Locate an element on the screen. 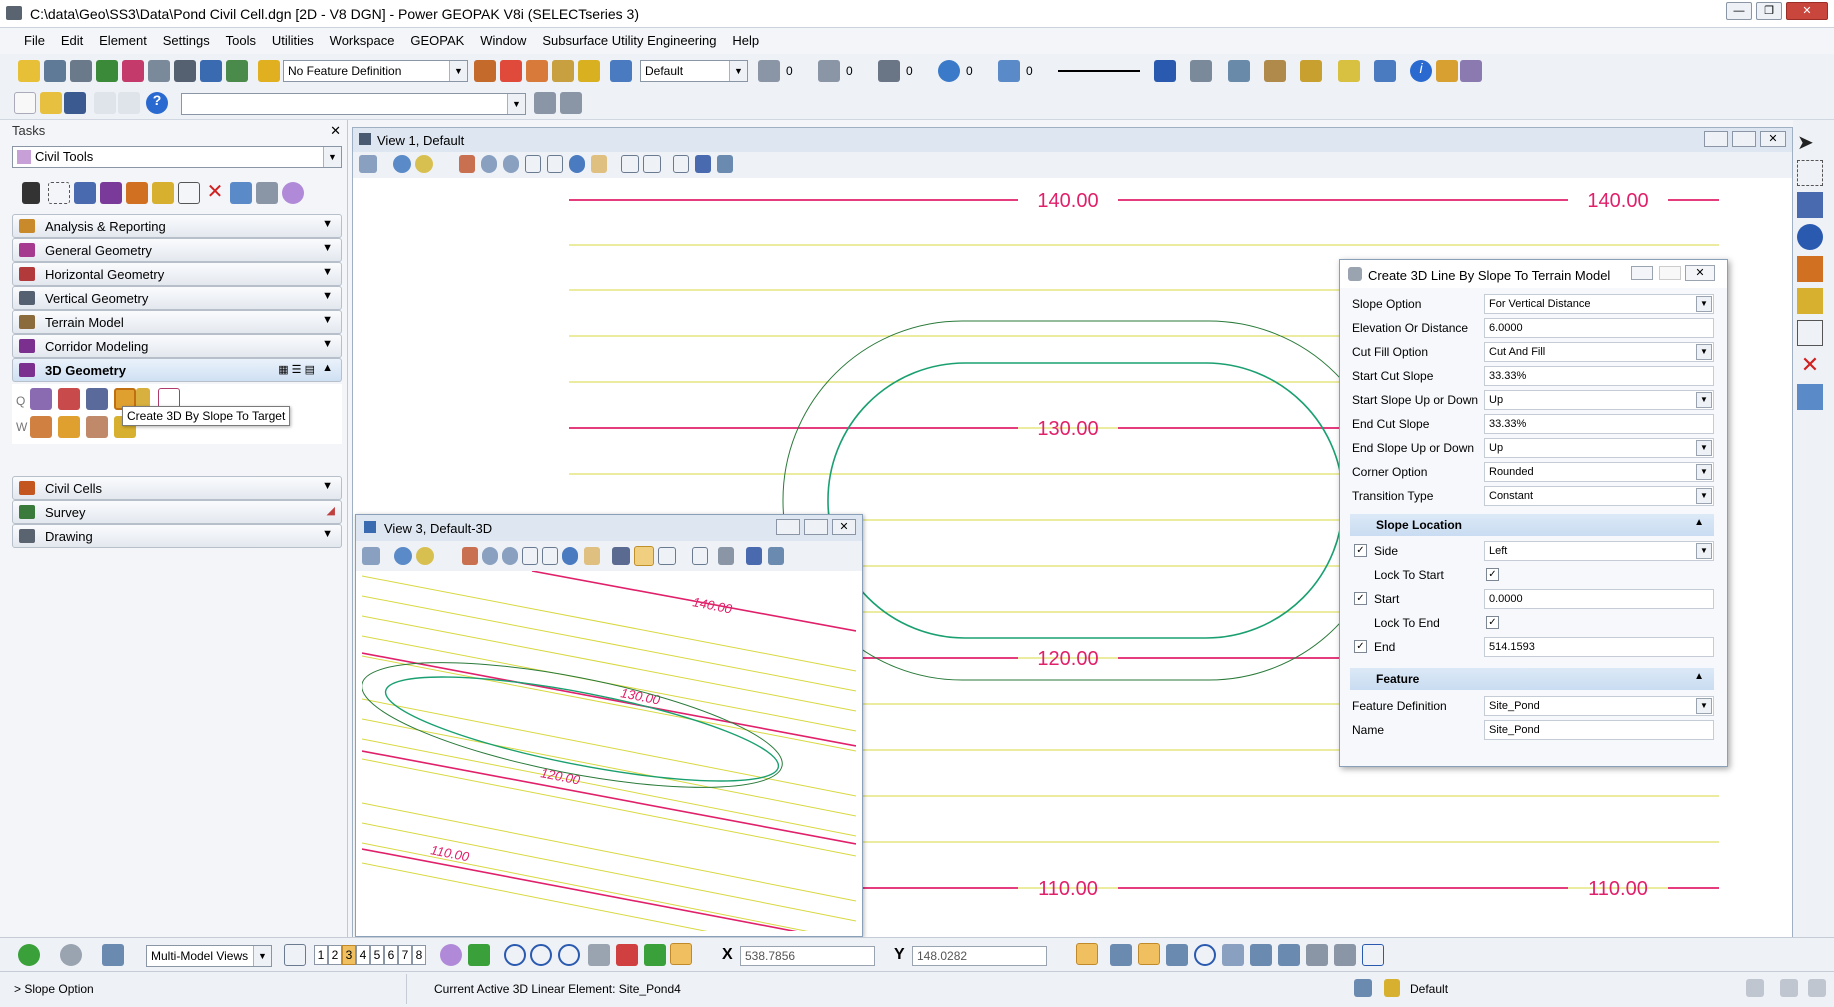 This screenshot has height=1007, width=1834. terrain-icon is located at coordinates (1275, 71).